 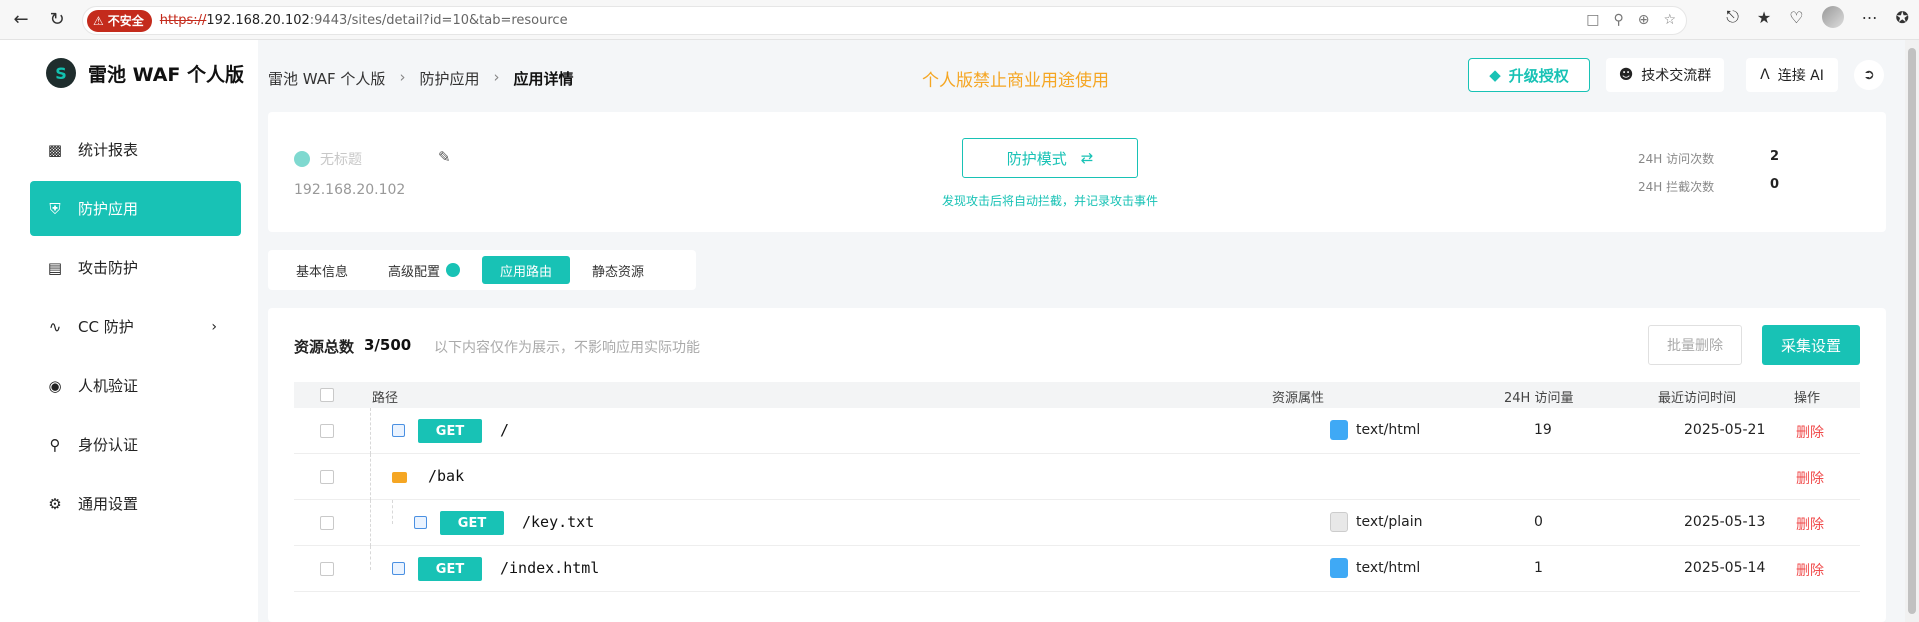 I want to click on more-menu-icon: ⋯, so click(x=1870, y=17).